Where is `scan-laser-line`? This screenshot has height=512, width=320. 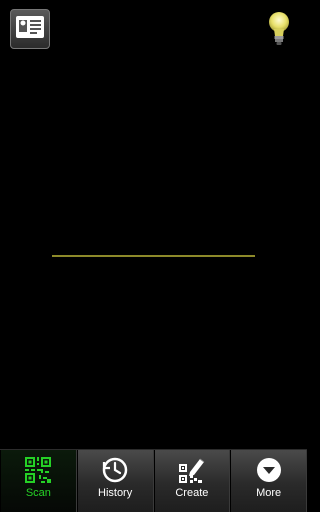
scan-laser-line is located at coordinates (153, 256).